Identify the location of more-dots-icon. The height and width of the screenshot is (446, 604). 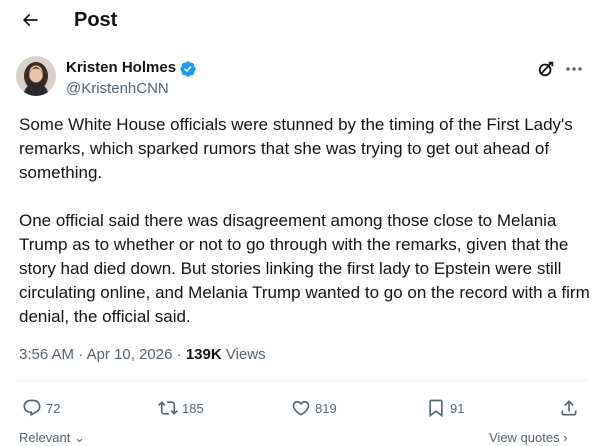
(574, 69).